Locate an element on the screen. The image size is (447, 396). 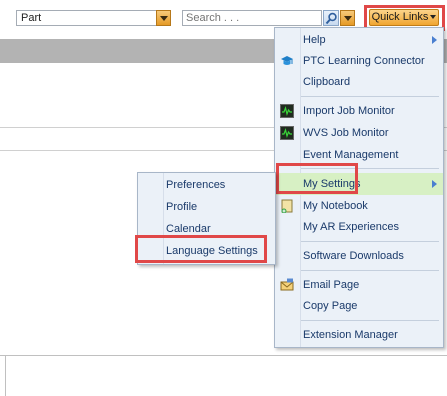
menu-item-my-settings: My Settings is located at coordinates (359, 184).